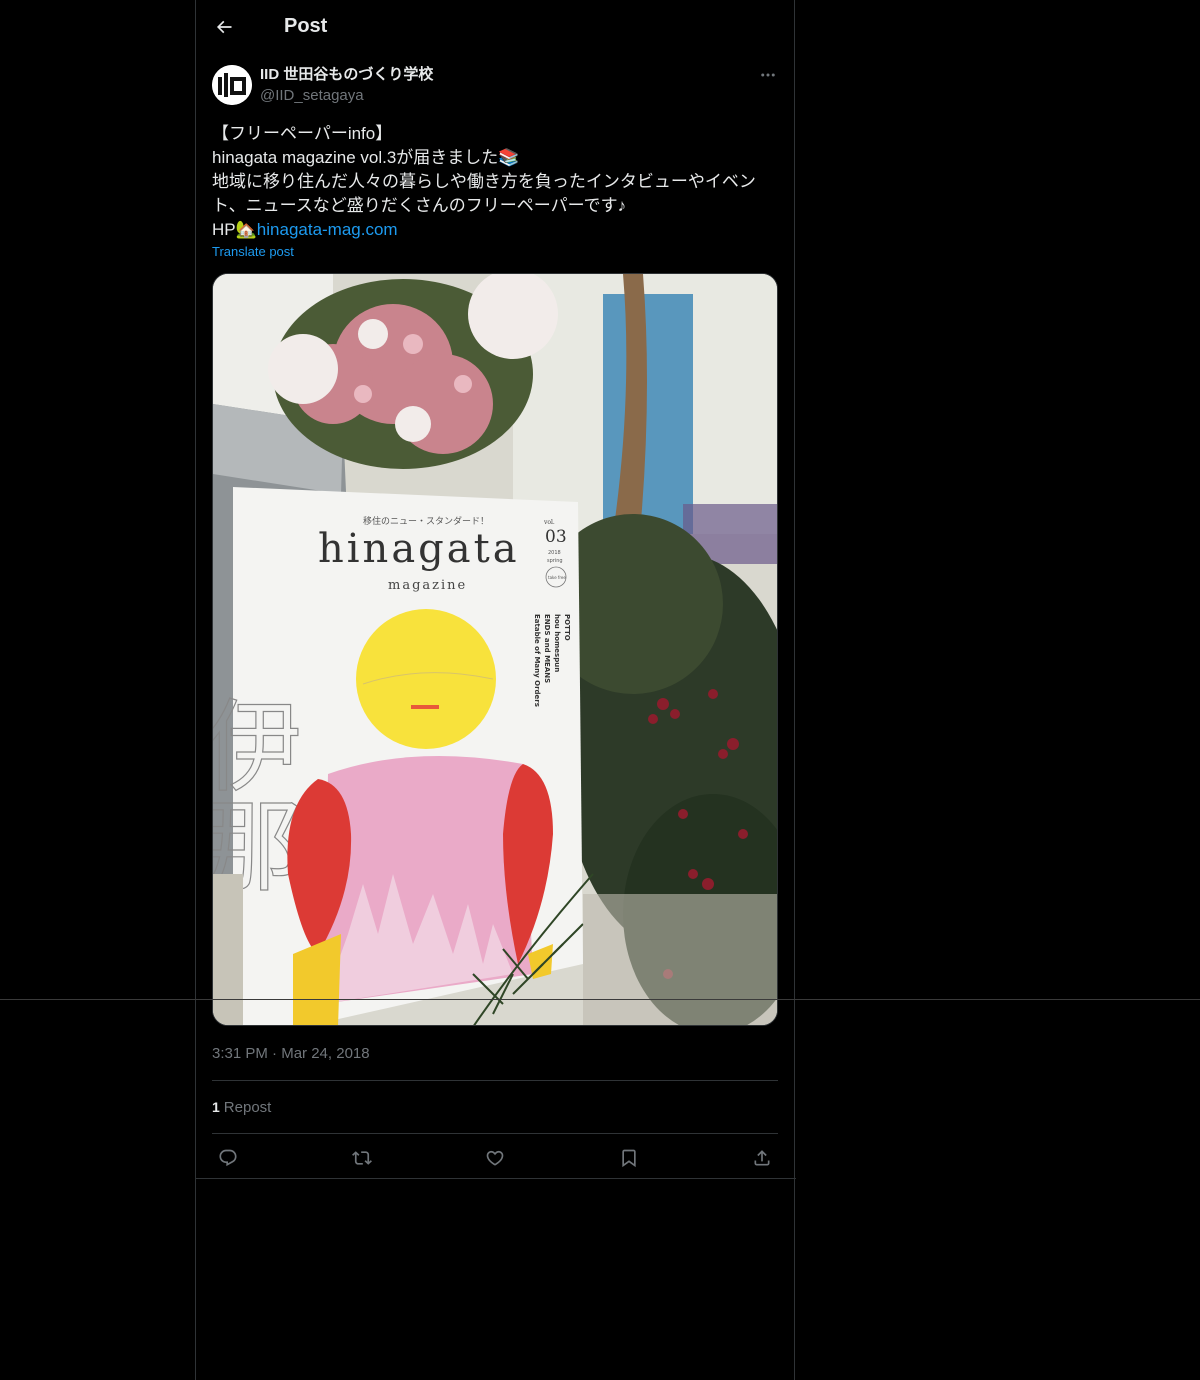 The image size is (1200, 1380). I want to click on header: Post, so click(495, 26).